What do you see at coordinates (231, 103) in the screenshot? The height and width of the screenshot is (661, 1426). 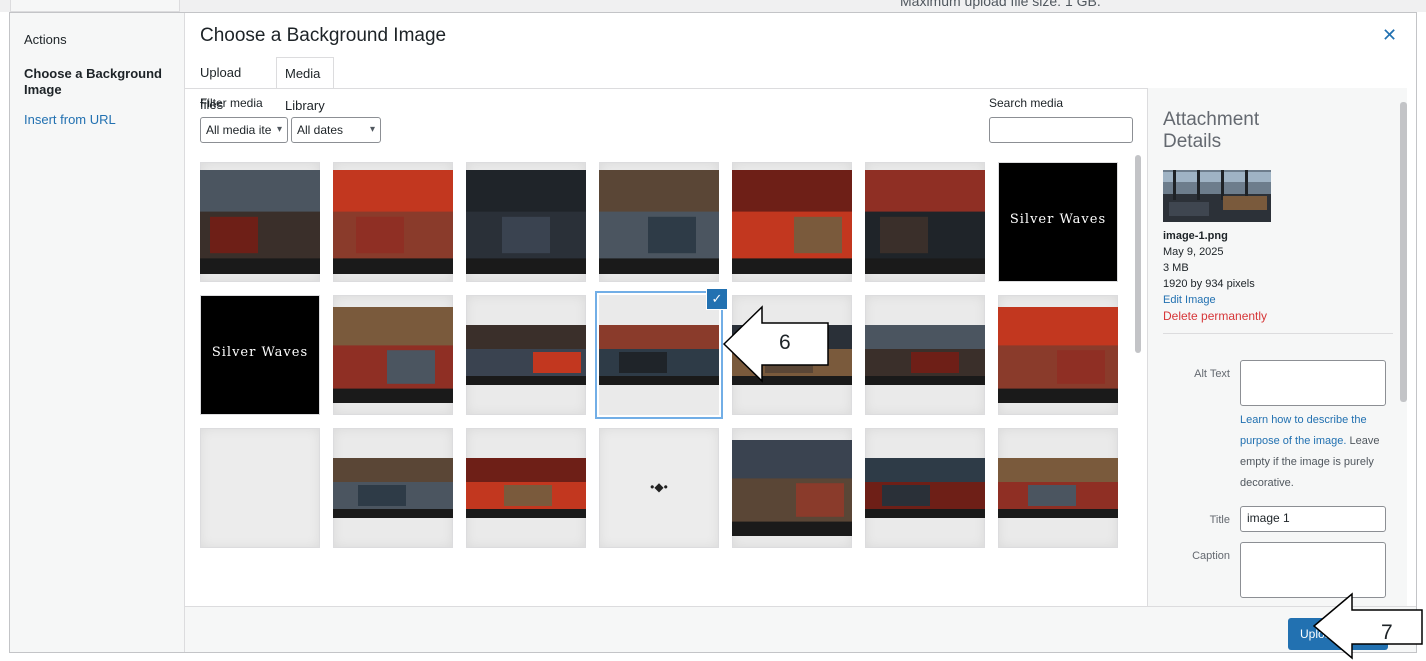 I see `filter-media-label: Filter media` at bounding box center [231, 103].